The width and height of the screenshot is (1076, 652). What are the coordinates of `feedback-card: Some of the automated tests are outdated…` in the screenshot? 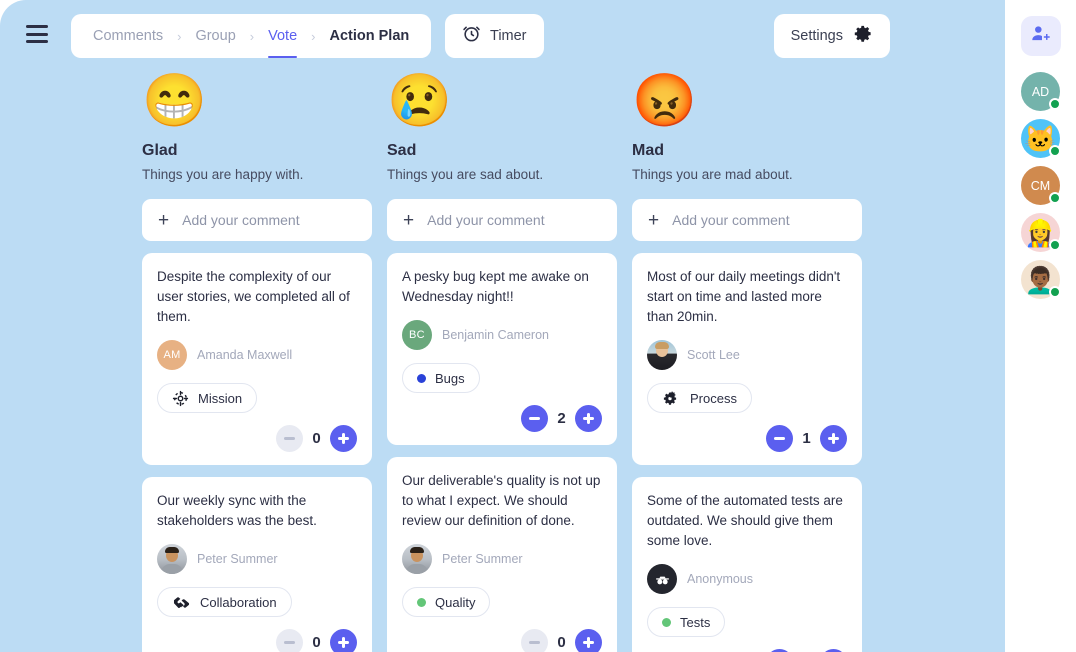 It's located at (747, 564).